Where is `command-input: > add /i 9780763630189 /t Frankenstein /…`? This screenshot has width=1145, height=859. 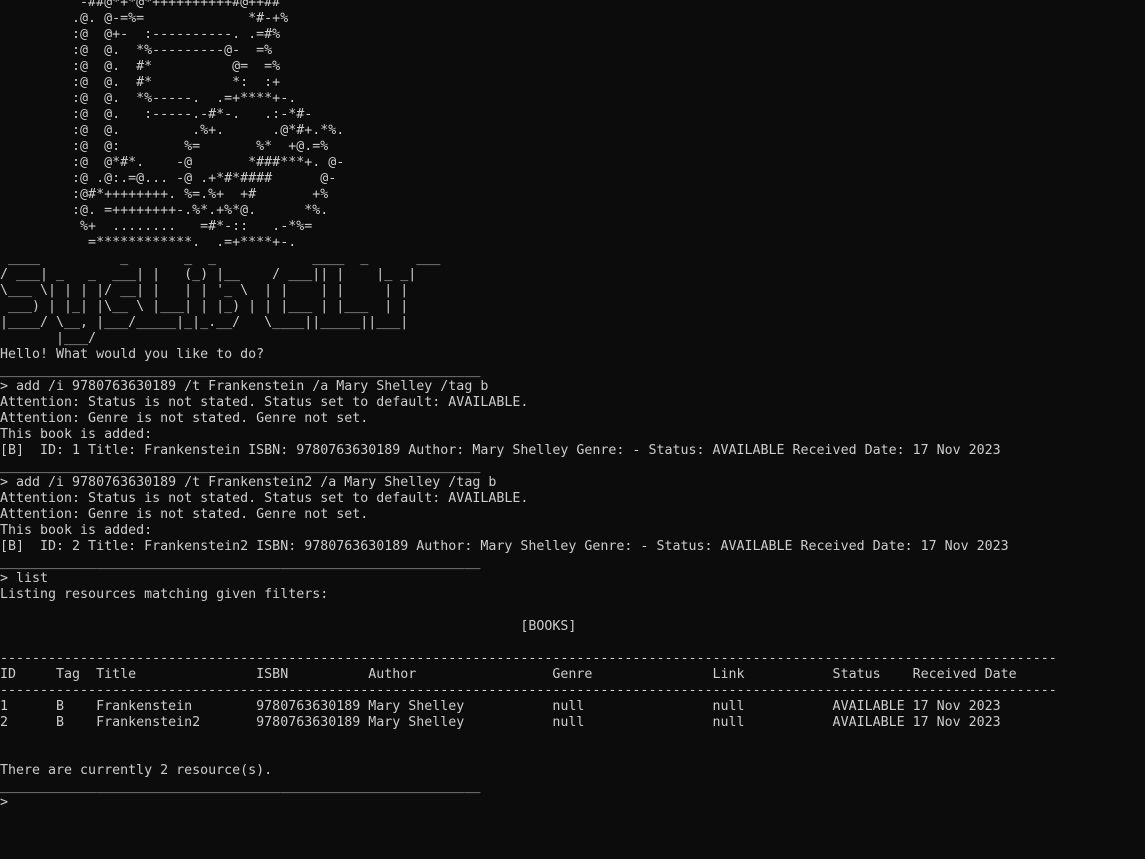
command-input: > add /i 9780763630189 /t Frankenstein /… is located at coordinates (244, 386).